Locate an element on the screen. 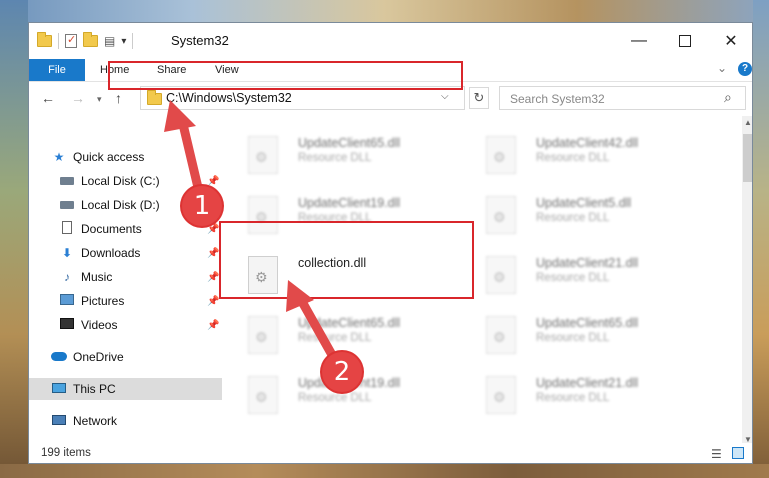 The width and height of the screenshot is (769, 478). quick-access-toolbar: ▤ ▾ is located at coordinates (85, 40).